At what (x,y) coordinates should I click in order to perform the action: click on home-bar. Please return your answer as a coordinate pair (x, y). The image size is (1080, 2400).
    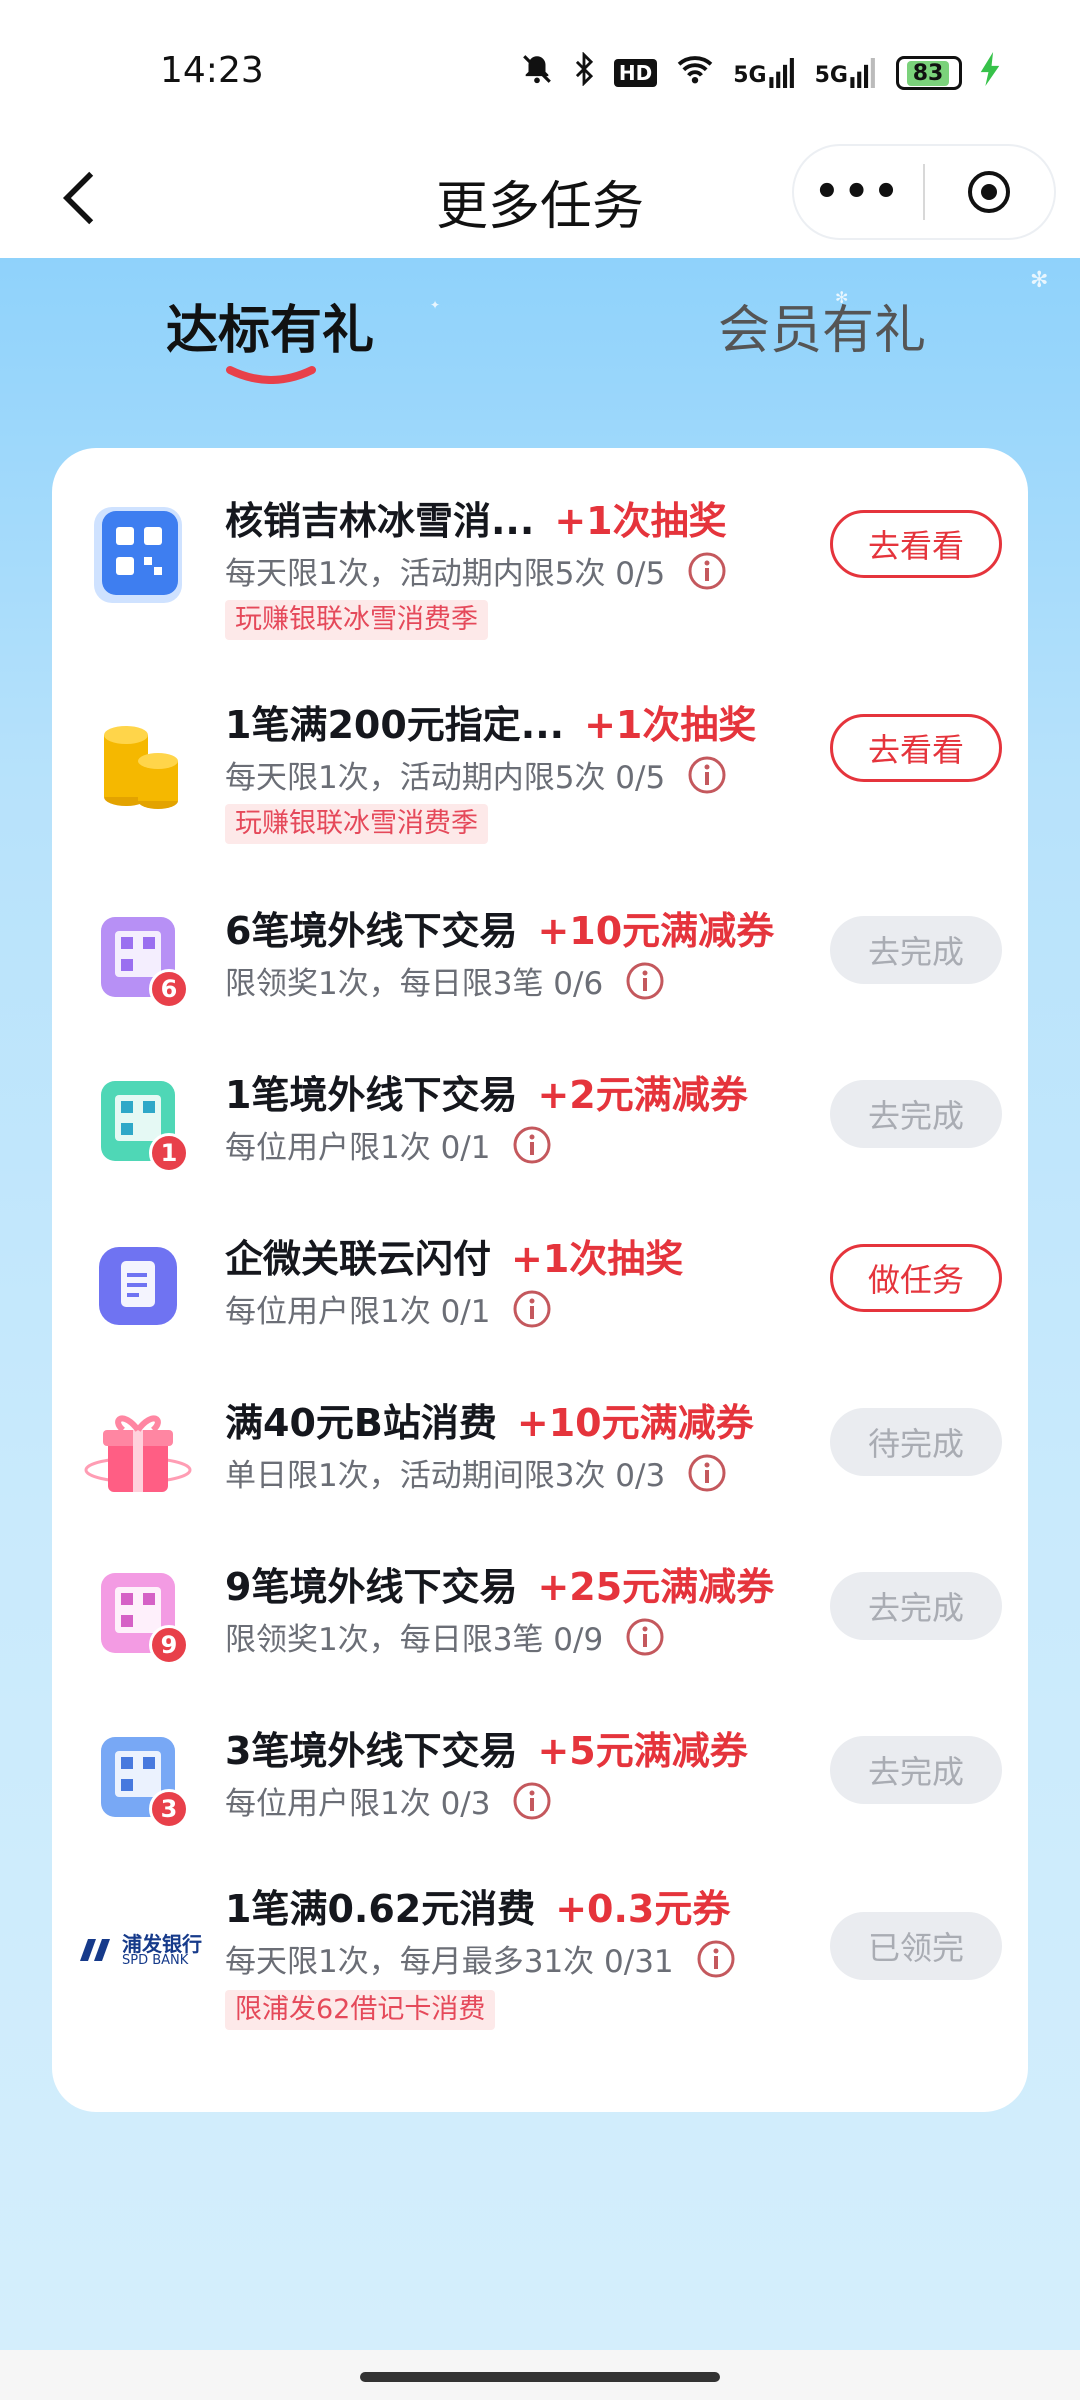
    Looking at the image, I should click on (540, 2377).